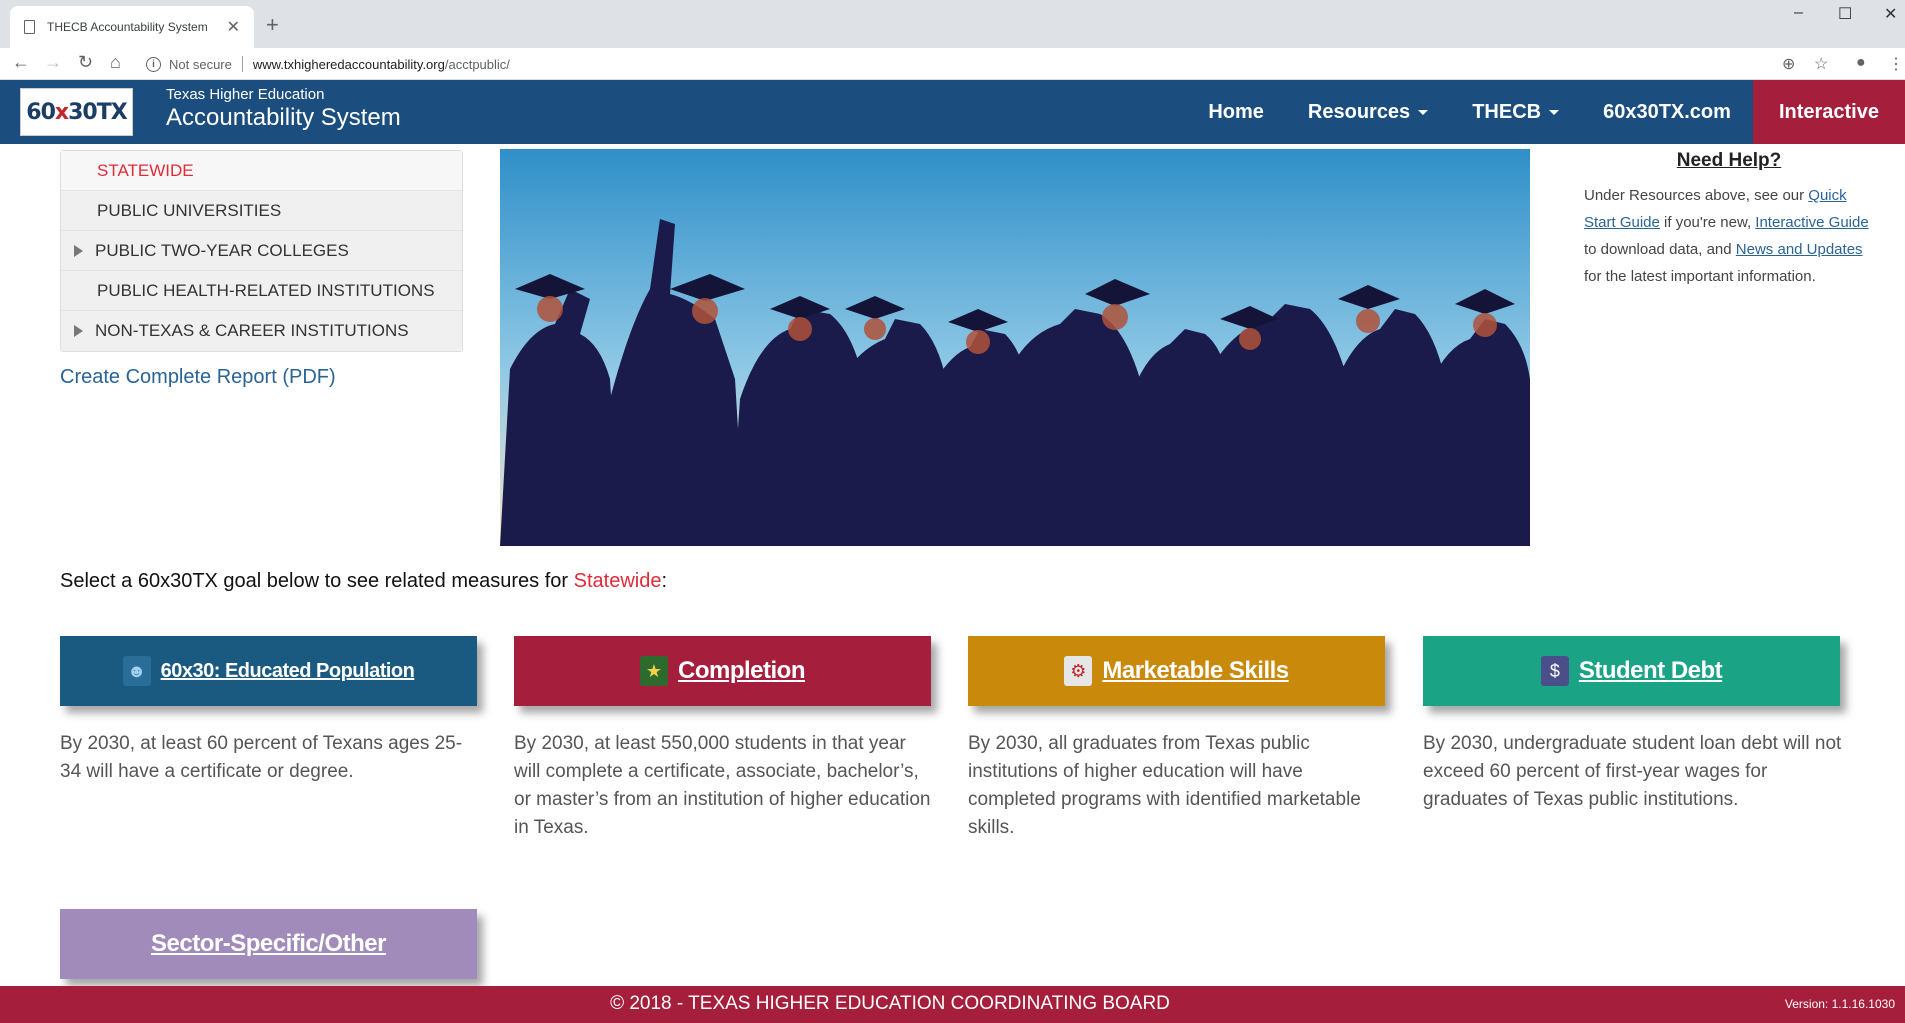 This screenshot has width=1905, height=1023. What do you see at coordinates (742, 670) in the screenshot?
I see `completion-label: Completion` at bounding box center [742, 670].